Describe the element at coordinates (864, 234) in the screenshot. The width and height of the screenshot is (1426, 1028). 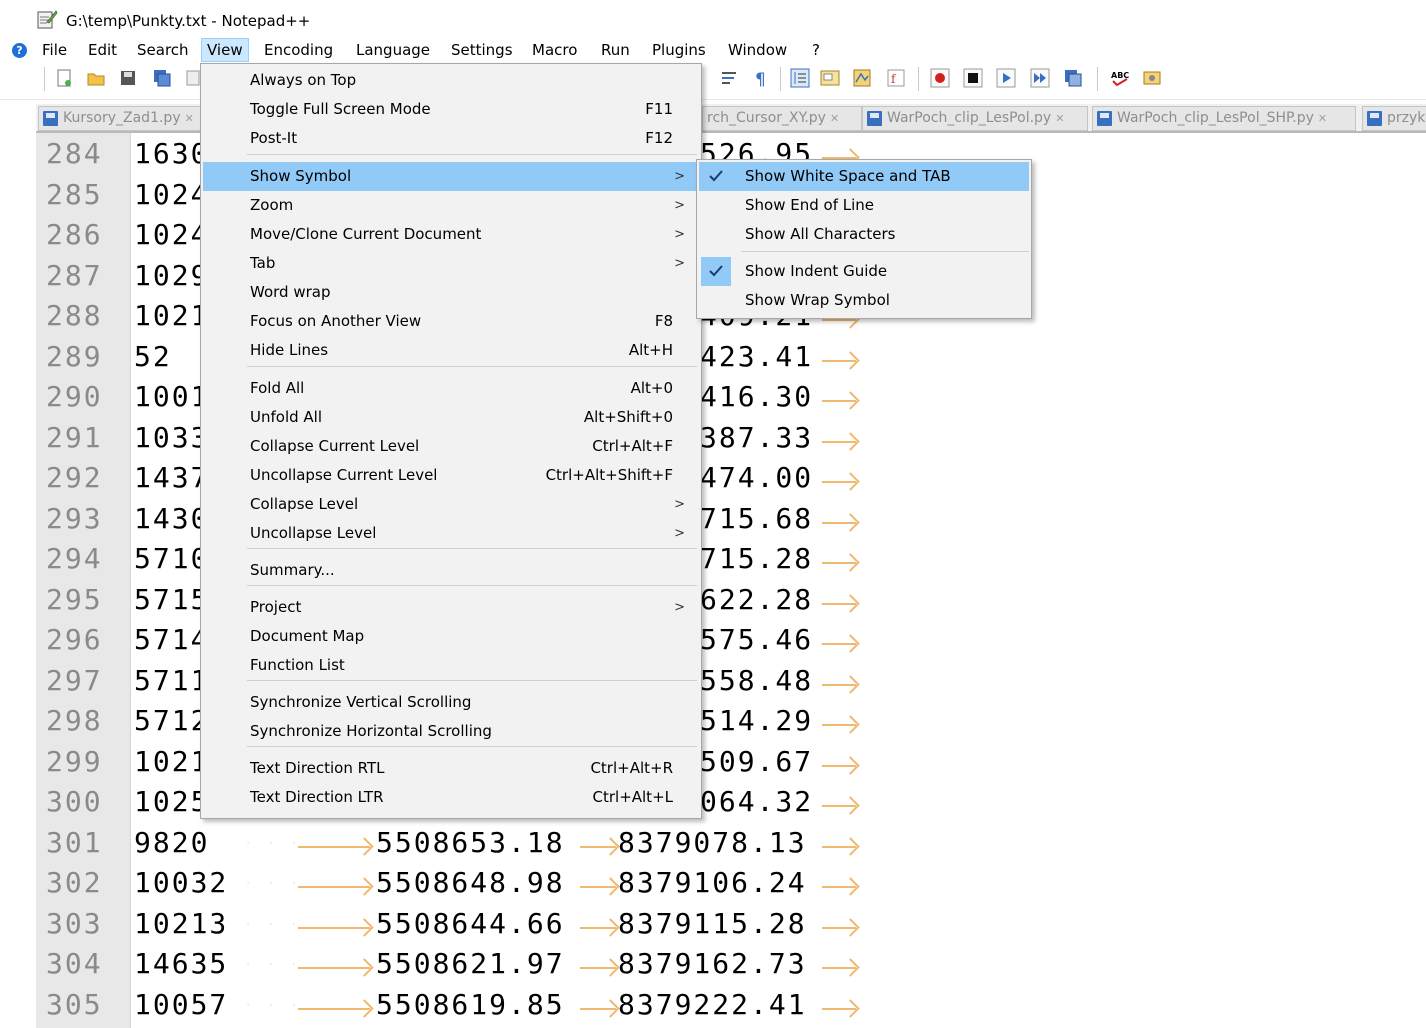
I see `submenu-item-show-all-characters: Show All Characters` at that location.